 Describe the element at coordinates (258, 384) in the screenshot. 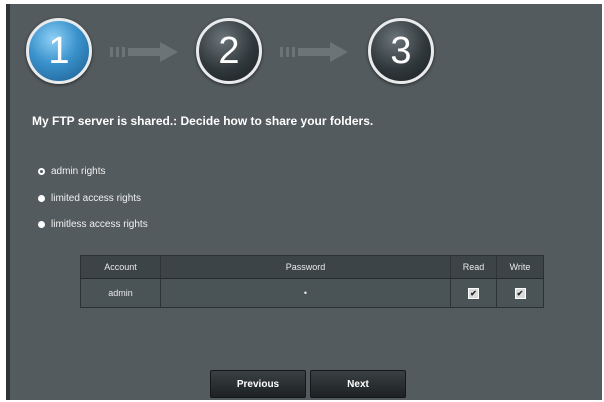

I see `previous-button: Previous` at that location.